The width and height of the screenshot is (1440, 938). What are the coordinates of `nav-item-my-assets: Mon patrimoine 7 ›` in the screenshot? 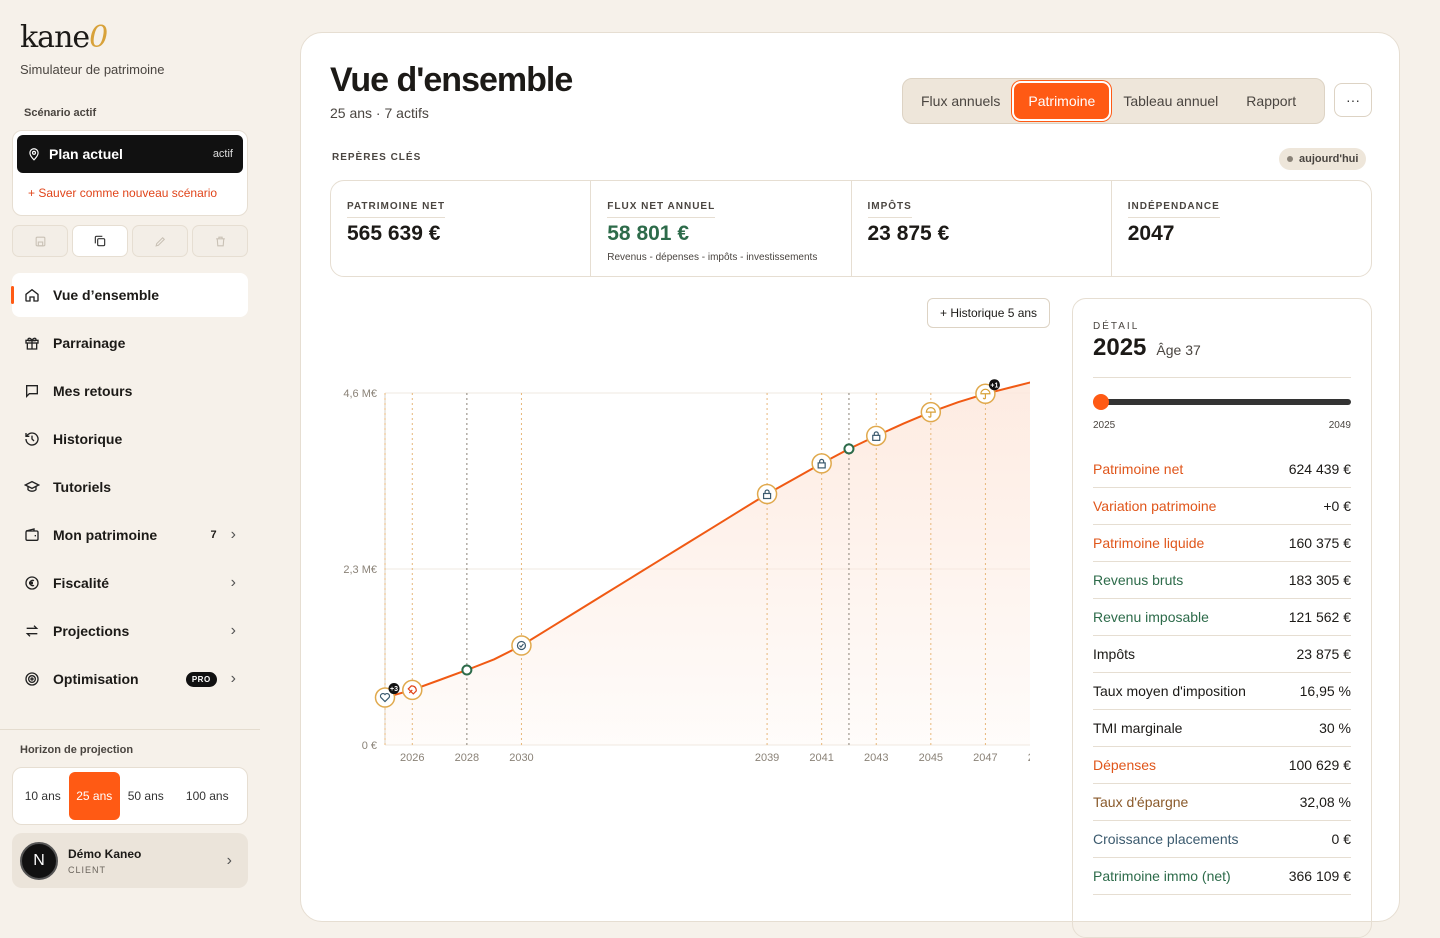 It's located at (130, 535).